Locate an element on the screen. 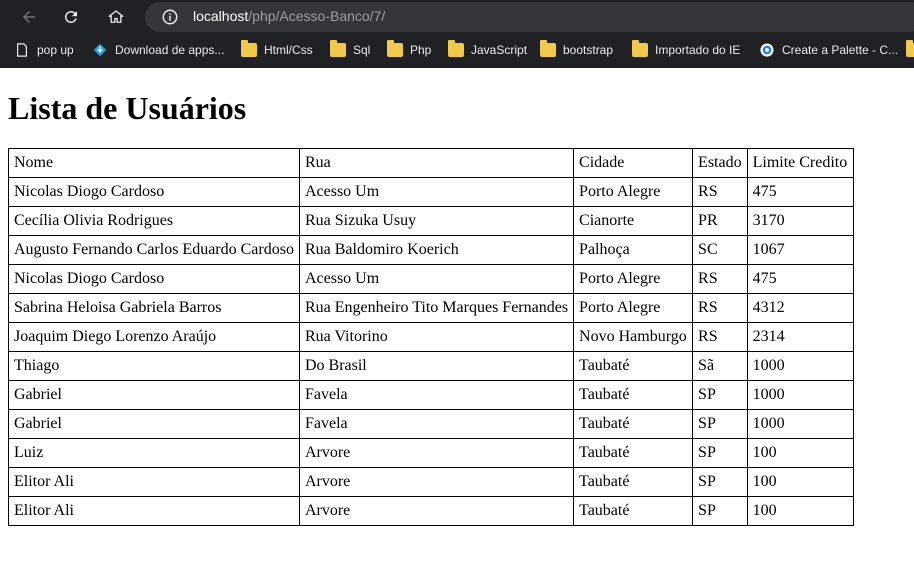  cell-cidade: Novo Hamburgo is located at coordinates (633, 337).